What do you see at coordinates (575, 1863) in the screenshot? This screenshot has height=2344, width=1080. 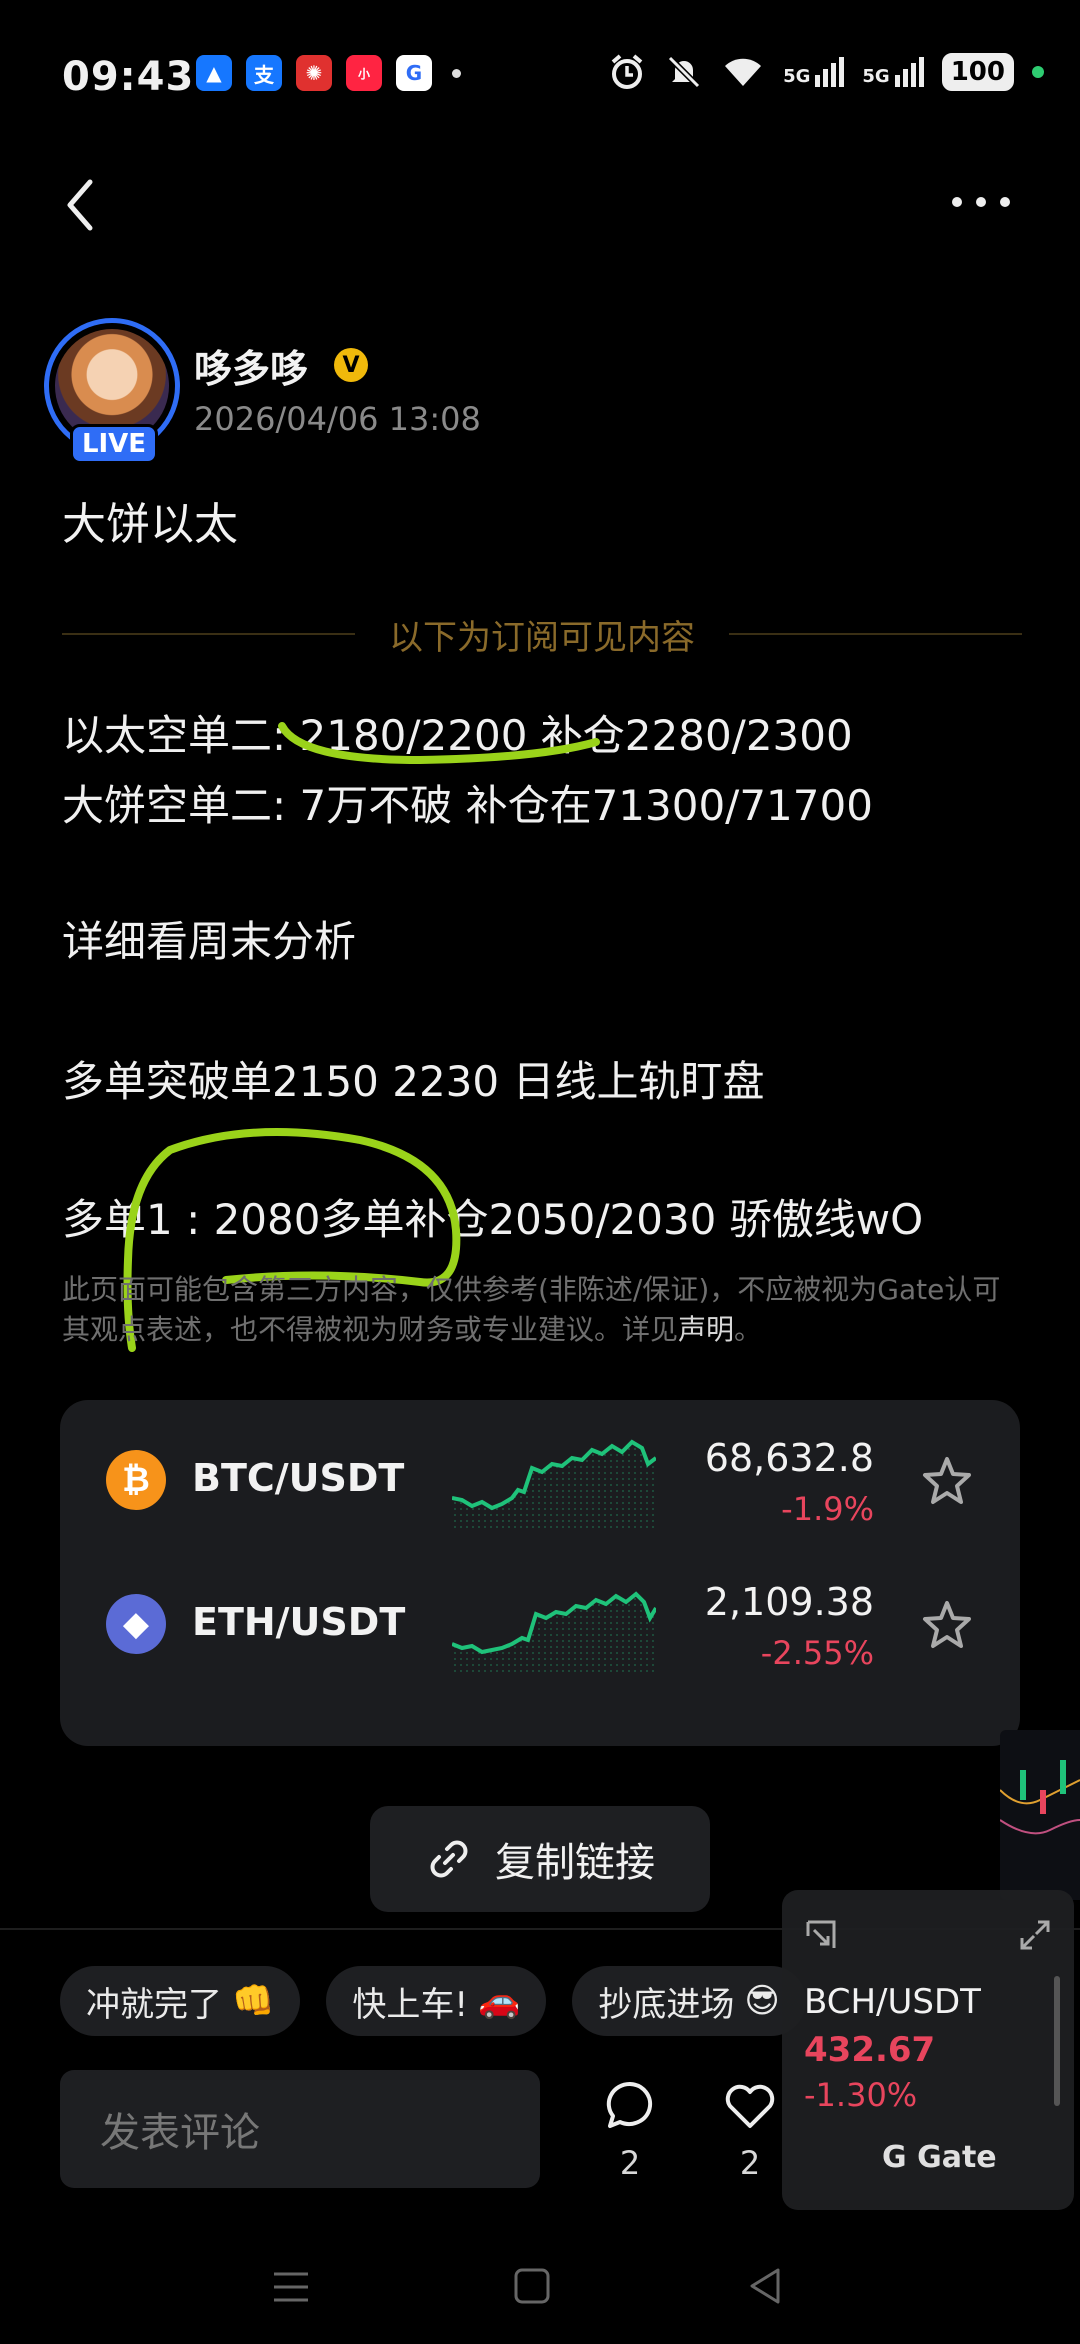 I see `copy-link-label: 复制链接` at bounding box center [575, 1863].